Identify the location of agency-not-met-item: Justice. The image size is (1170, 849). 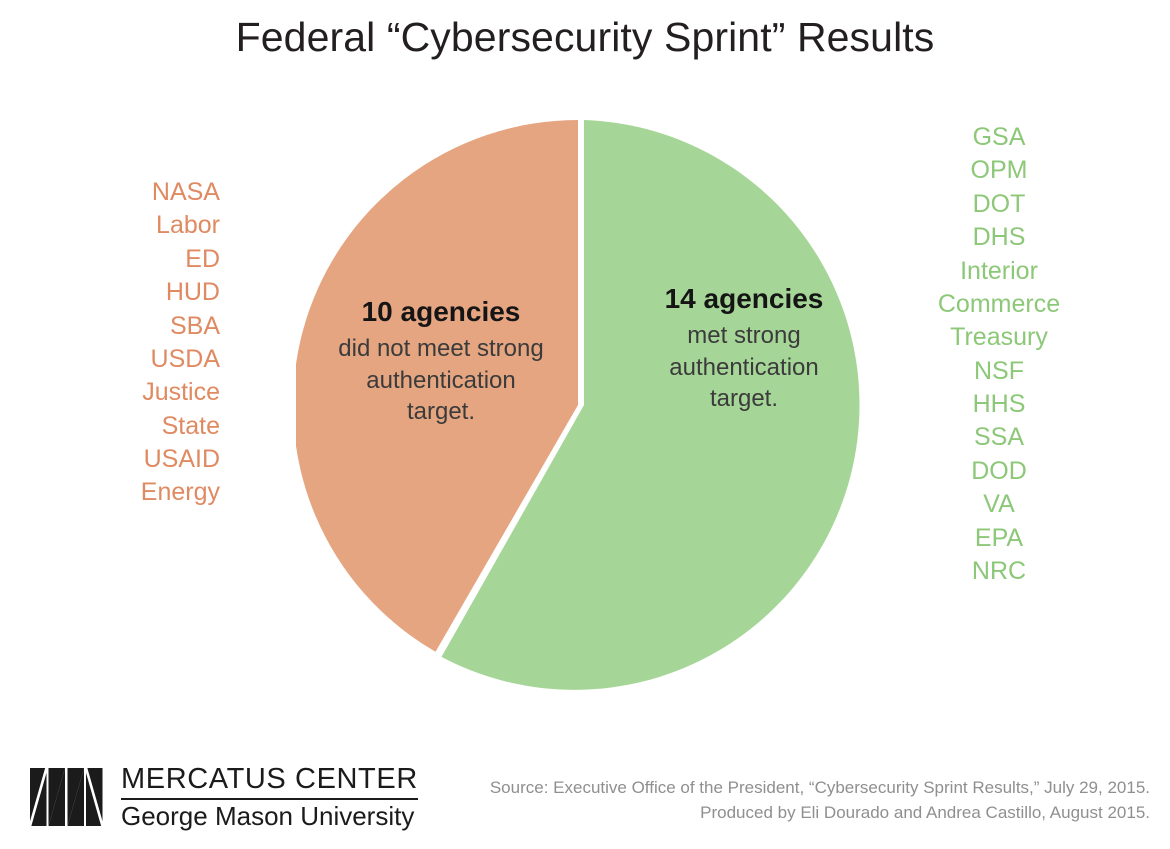
(181, 392).